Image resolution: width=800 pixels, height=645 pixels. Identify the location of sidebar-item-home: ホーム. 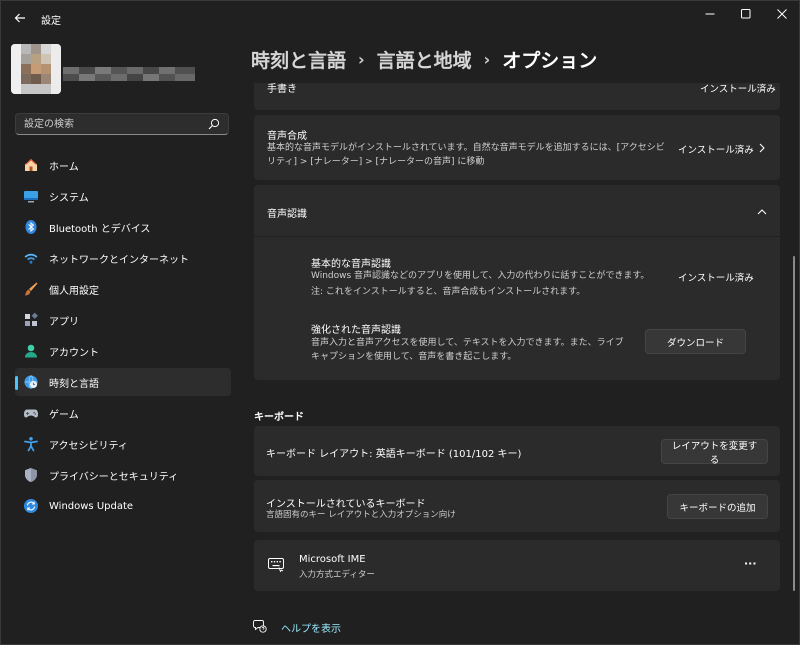
(123, 165).